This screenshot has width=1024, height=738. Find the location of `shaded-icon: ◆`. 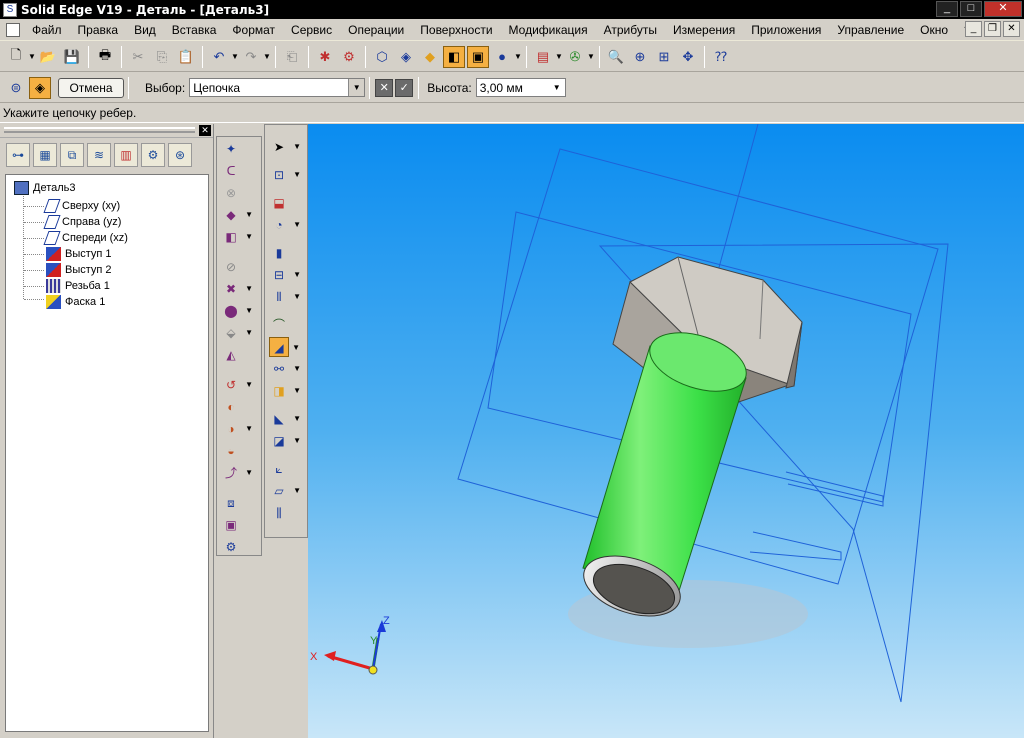

shaded-icon: ◆ is located at coordinates (430, 57).